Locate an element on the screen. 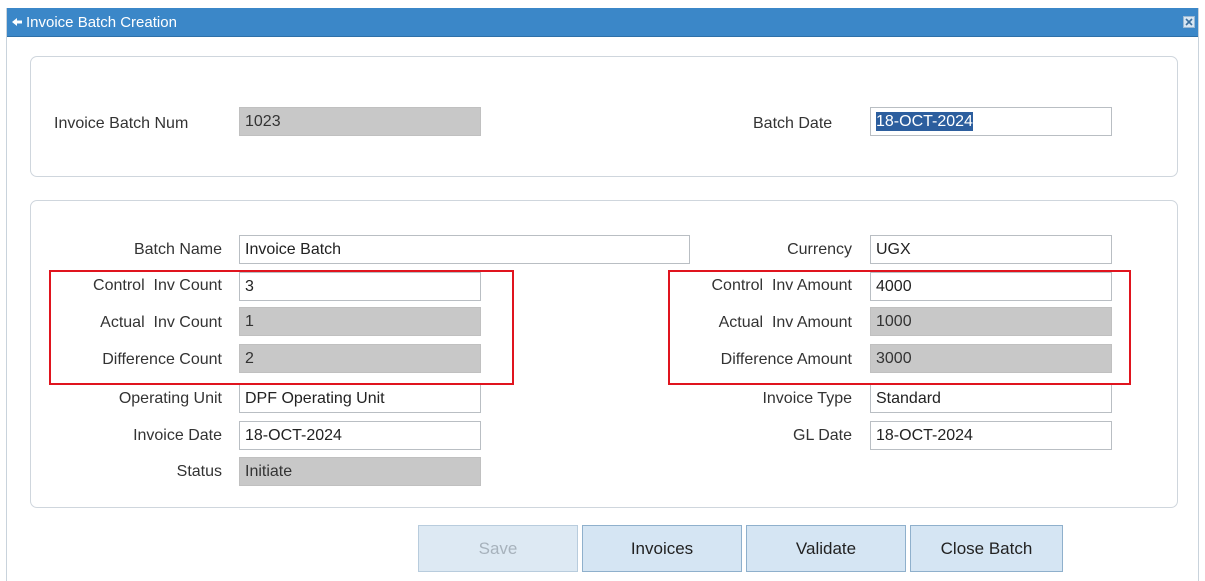 The width and height of the screenshot is (1205, 581). batch-date-label: Batch Date is located at coordinates (793, 123).